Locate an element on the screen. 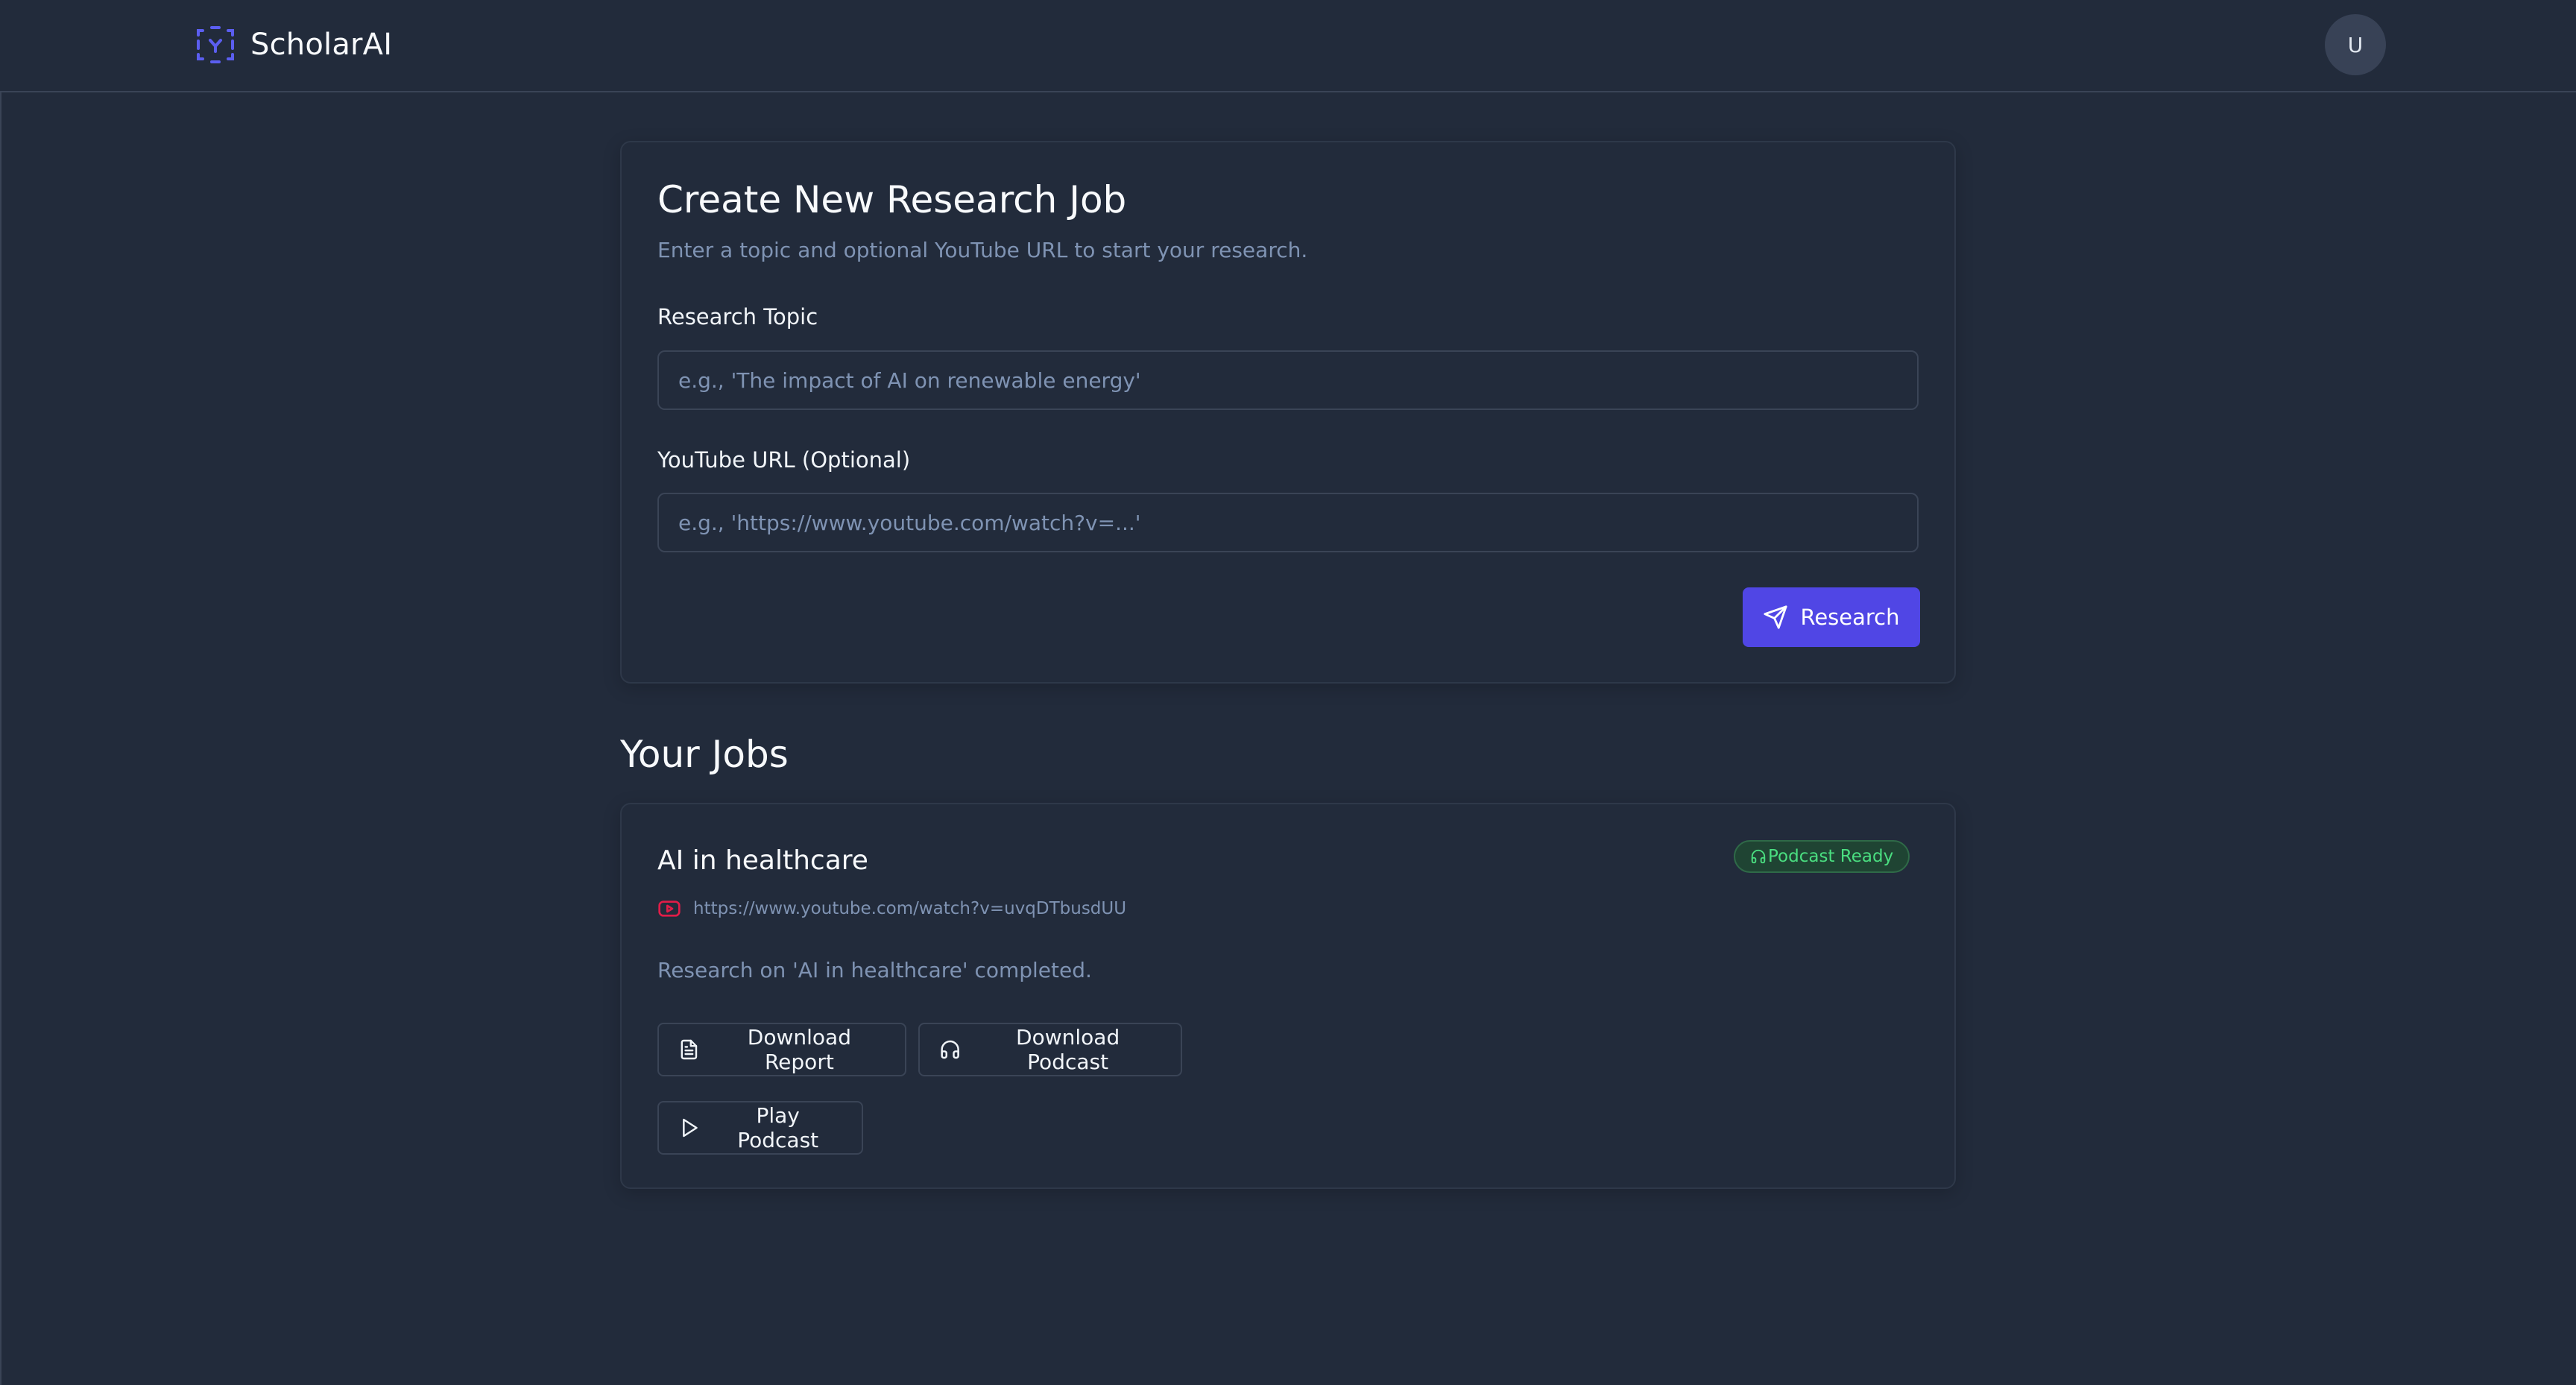 The width and height of the screenshot is (2576, 1385). play-podcast-label: Play Podcast is located at coordinates (778, 1127).